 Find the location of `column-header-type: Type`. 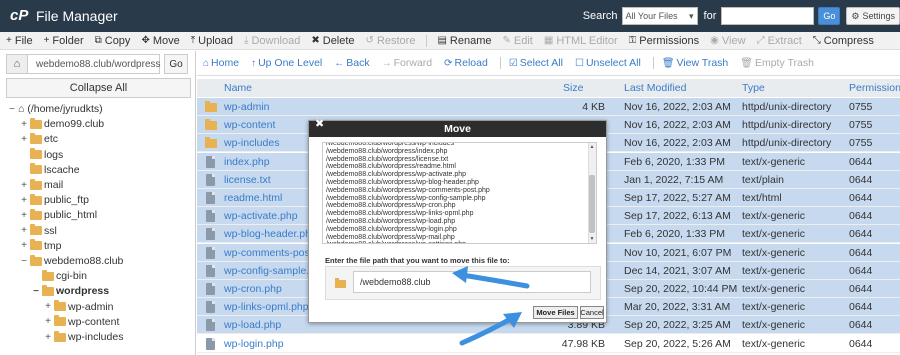

column-header-type: Type is located at coordinates (753, 88).